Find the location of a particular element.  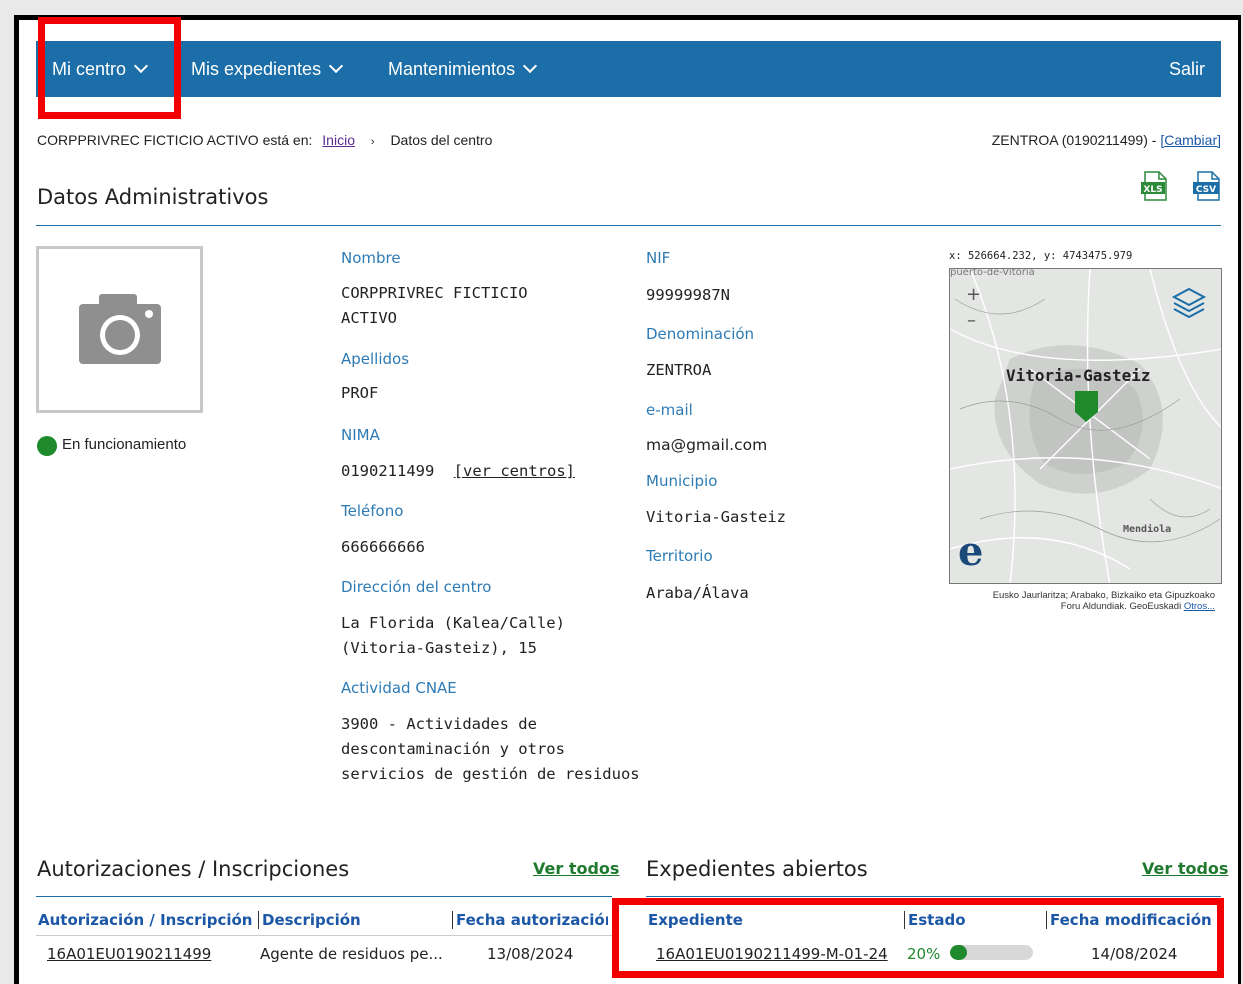

zoom-in-button: + is located at coordinates (973, 294).